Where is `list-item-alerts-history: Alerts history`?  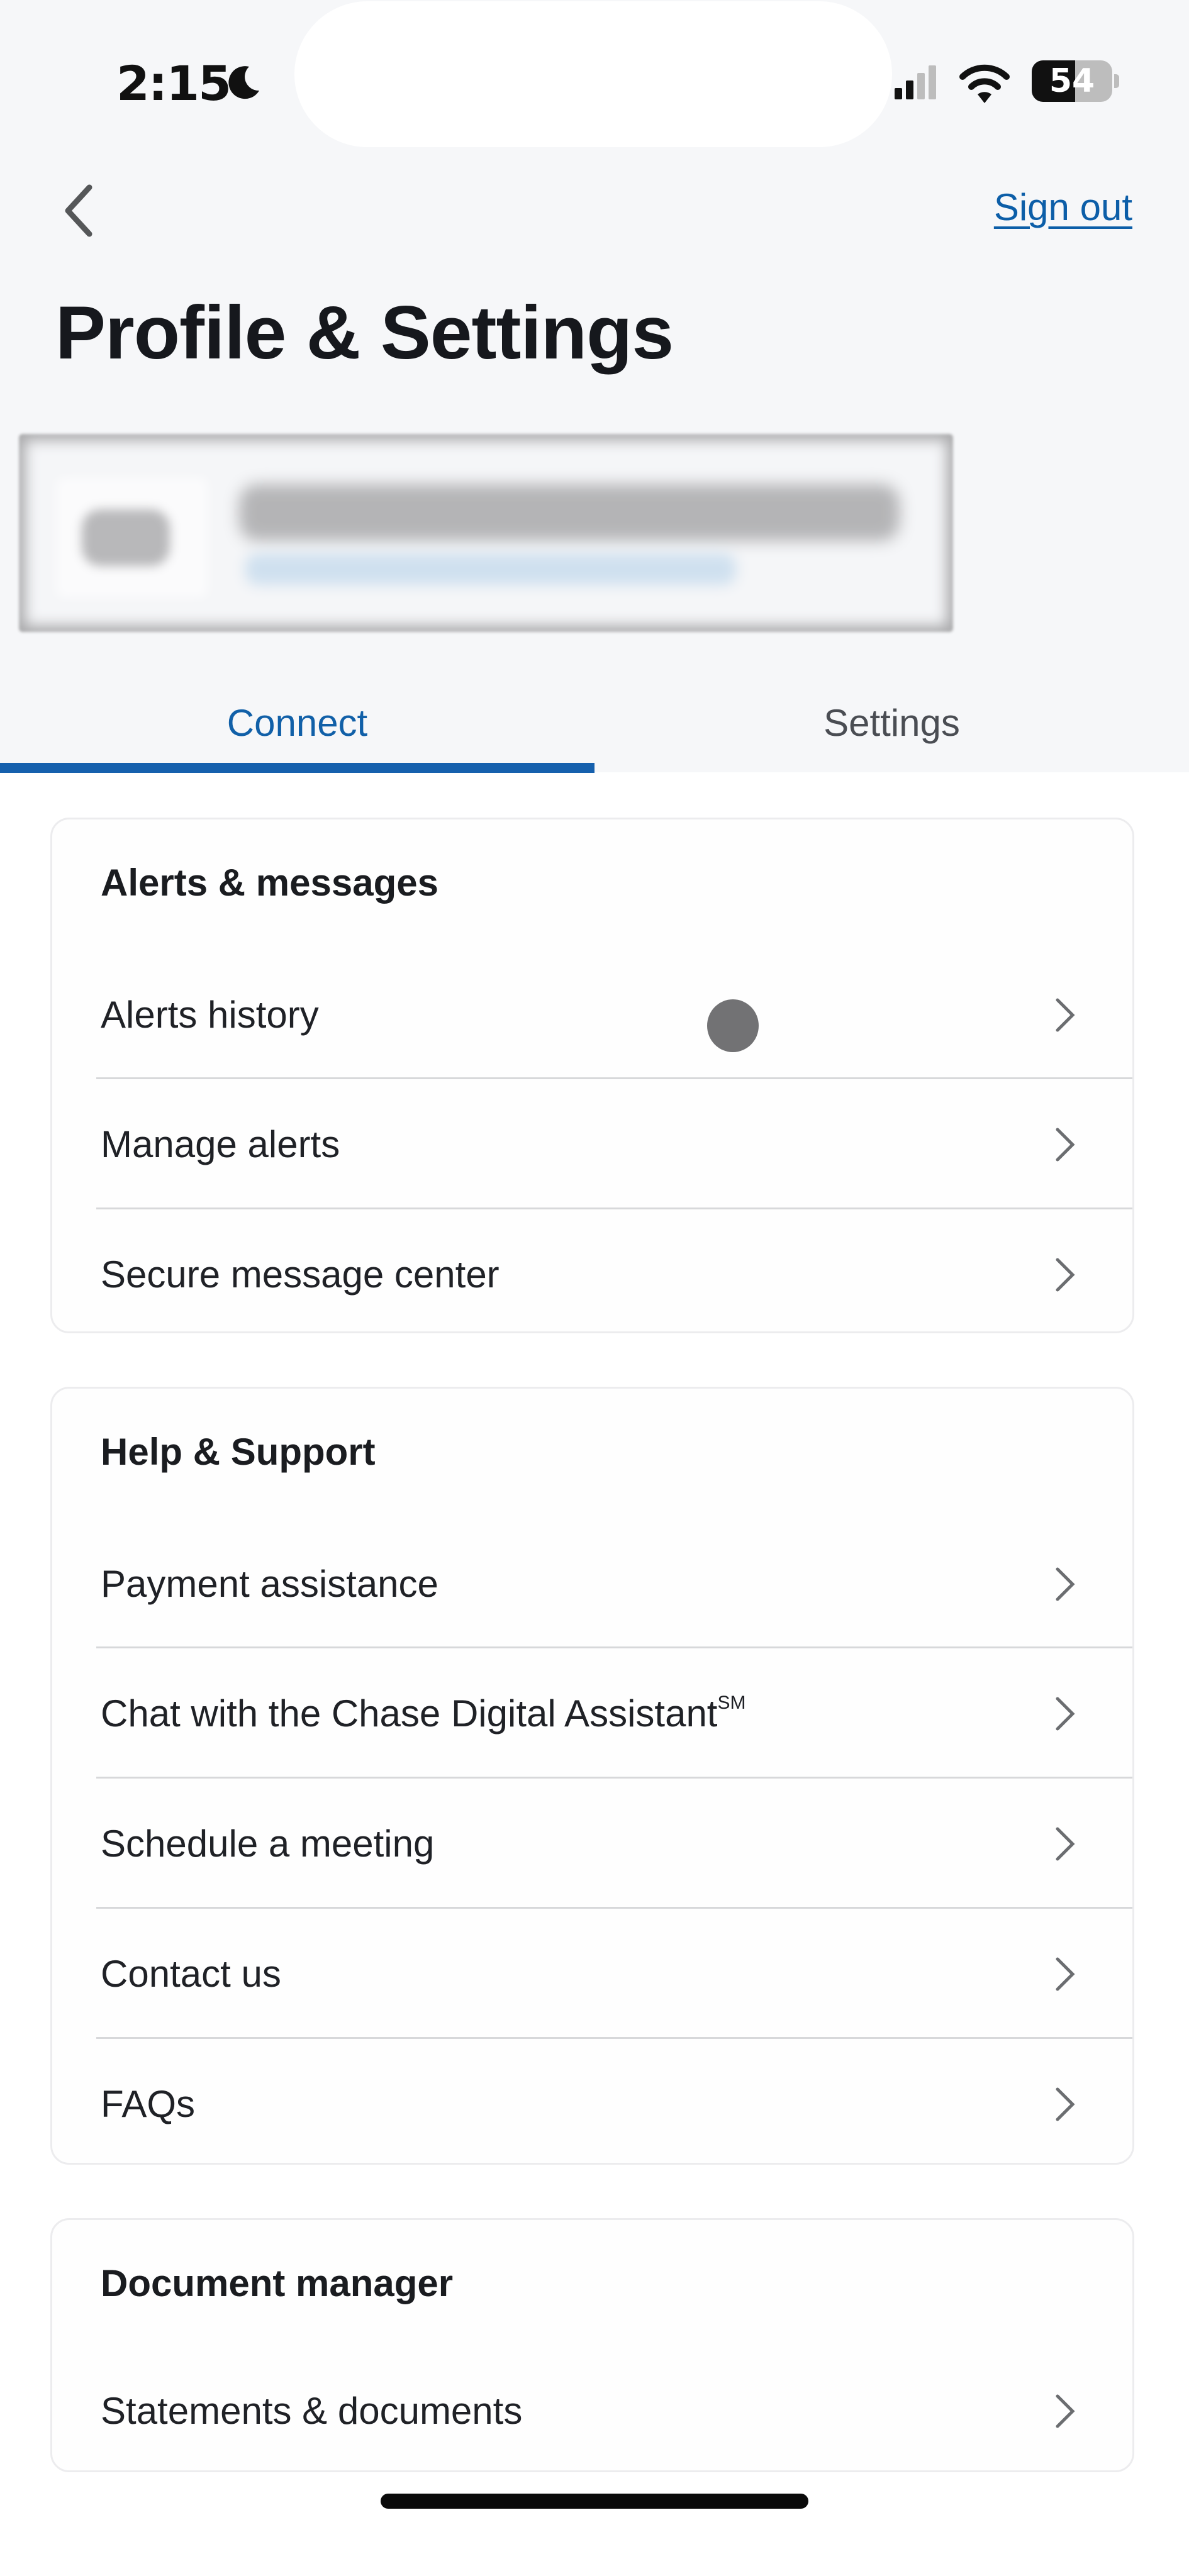 list-item-alerts-history: Alerts history is located at coordinates (592, 1015).